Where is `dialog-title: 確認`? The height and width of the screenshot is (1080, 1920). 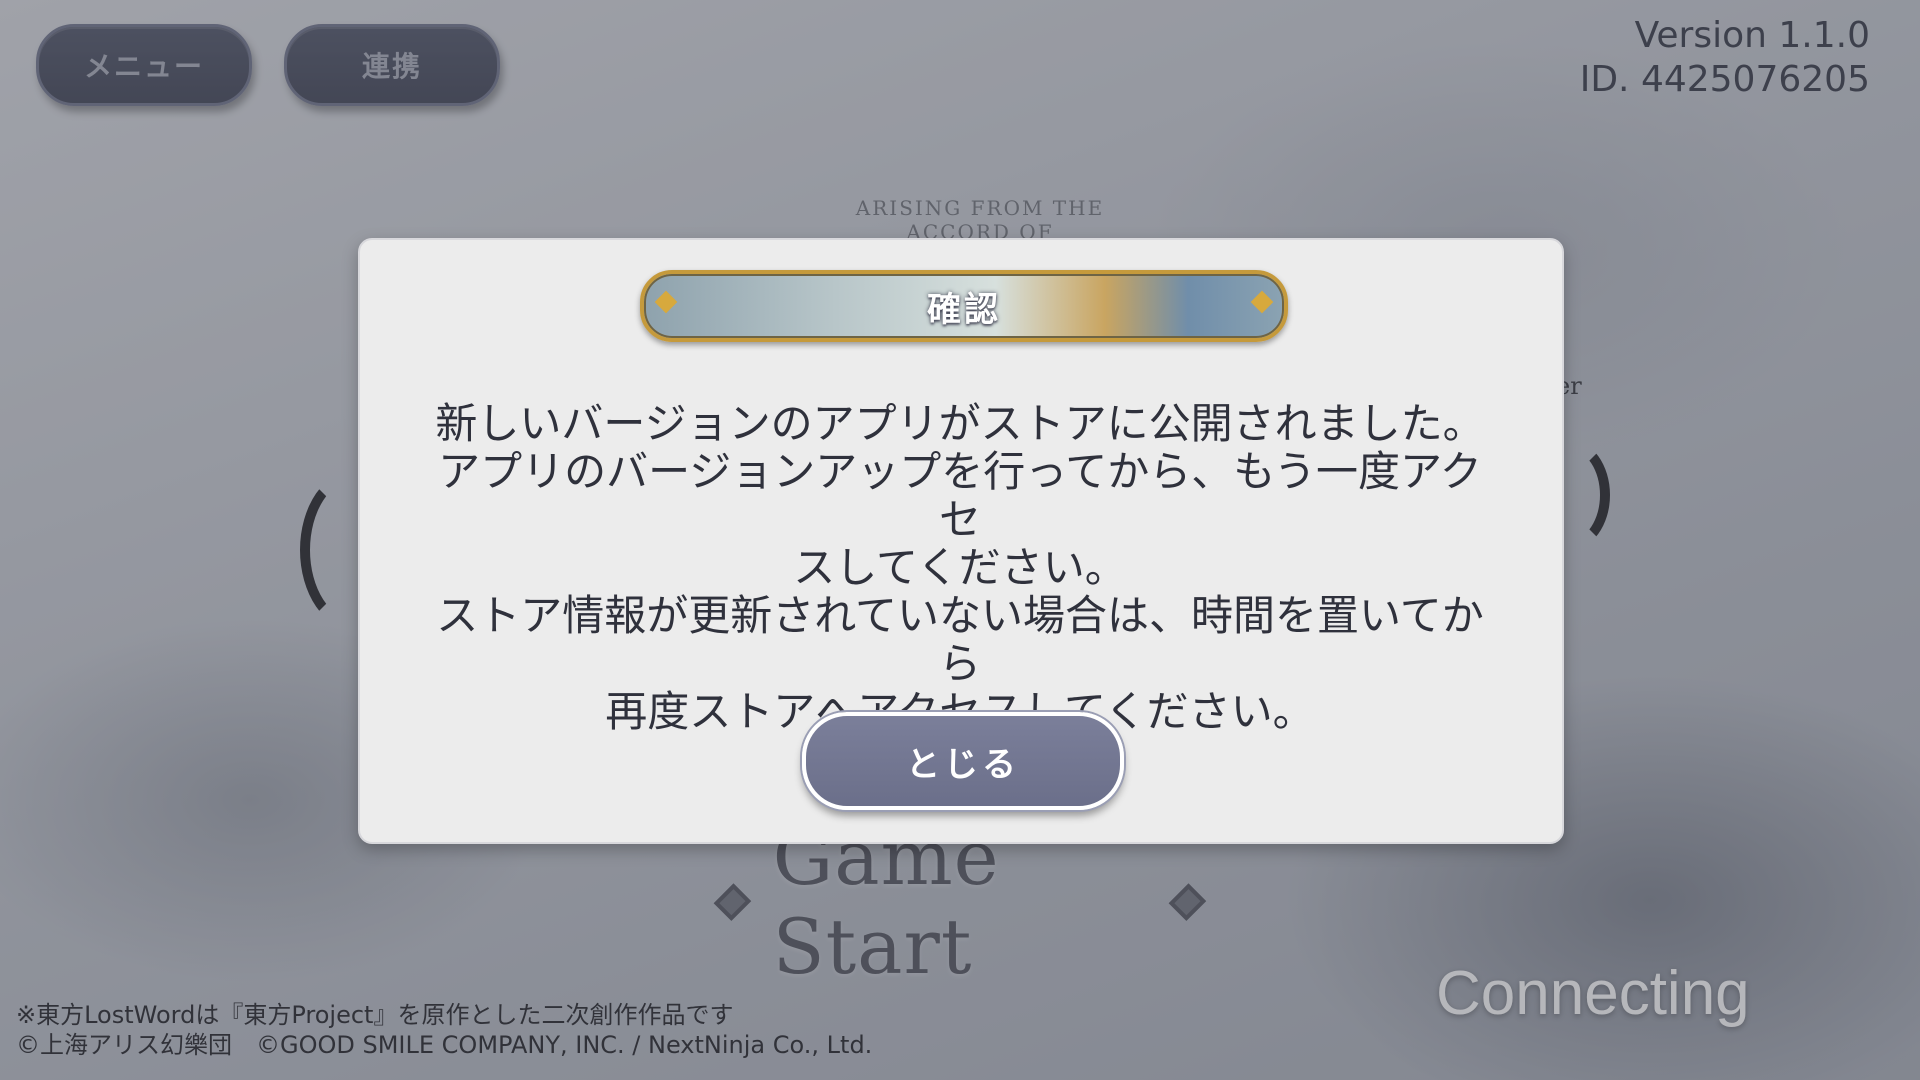
dialog-title: 確認 is located at coordinates (964, 309).